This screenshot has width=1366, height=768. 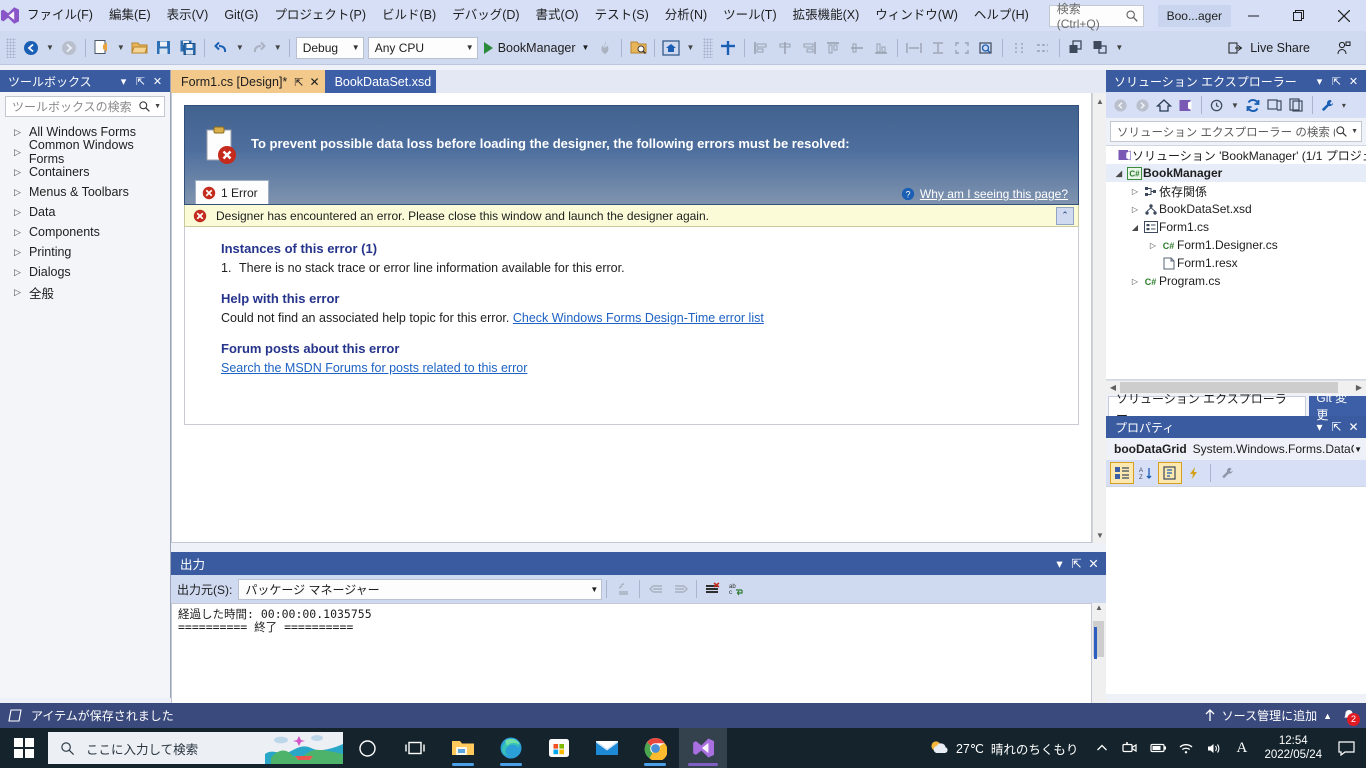 I want to click on alphabetical-view-button: AZ, so click(x=1146, y=473).